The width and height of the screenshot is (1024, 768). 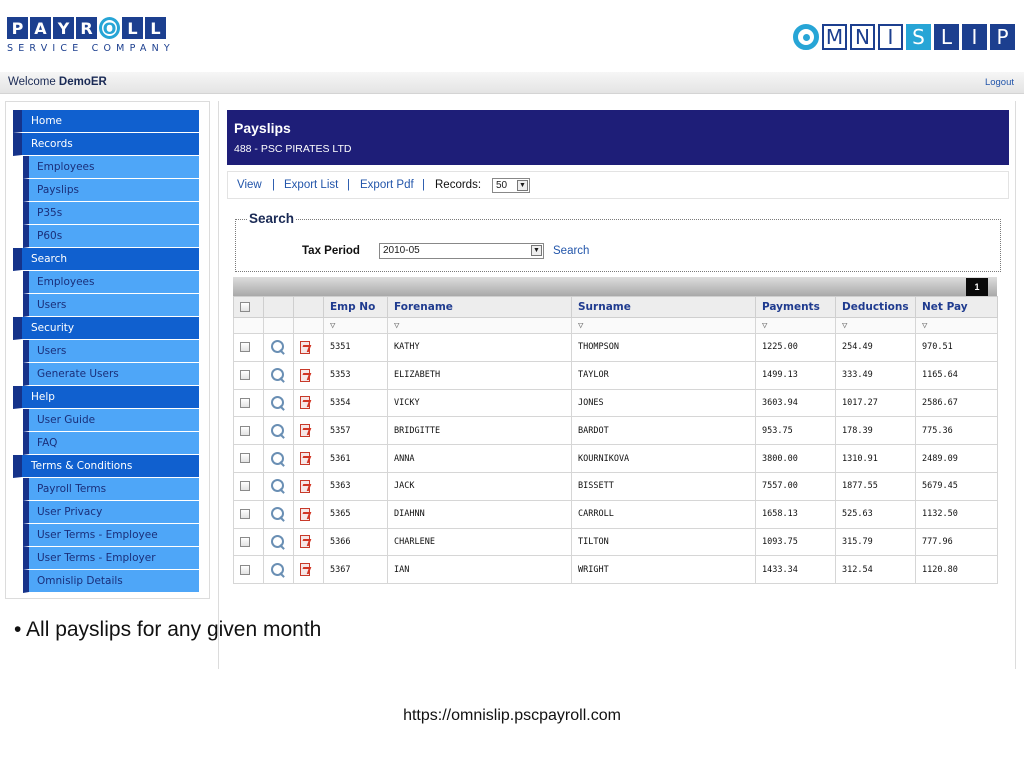 I want to click on net-pay-cell: 1120.80, so click(x=956, y=570).